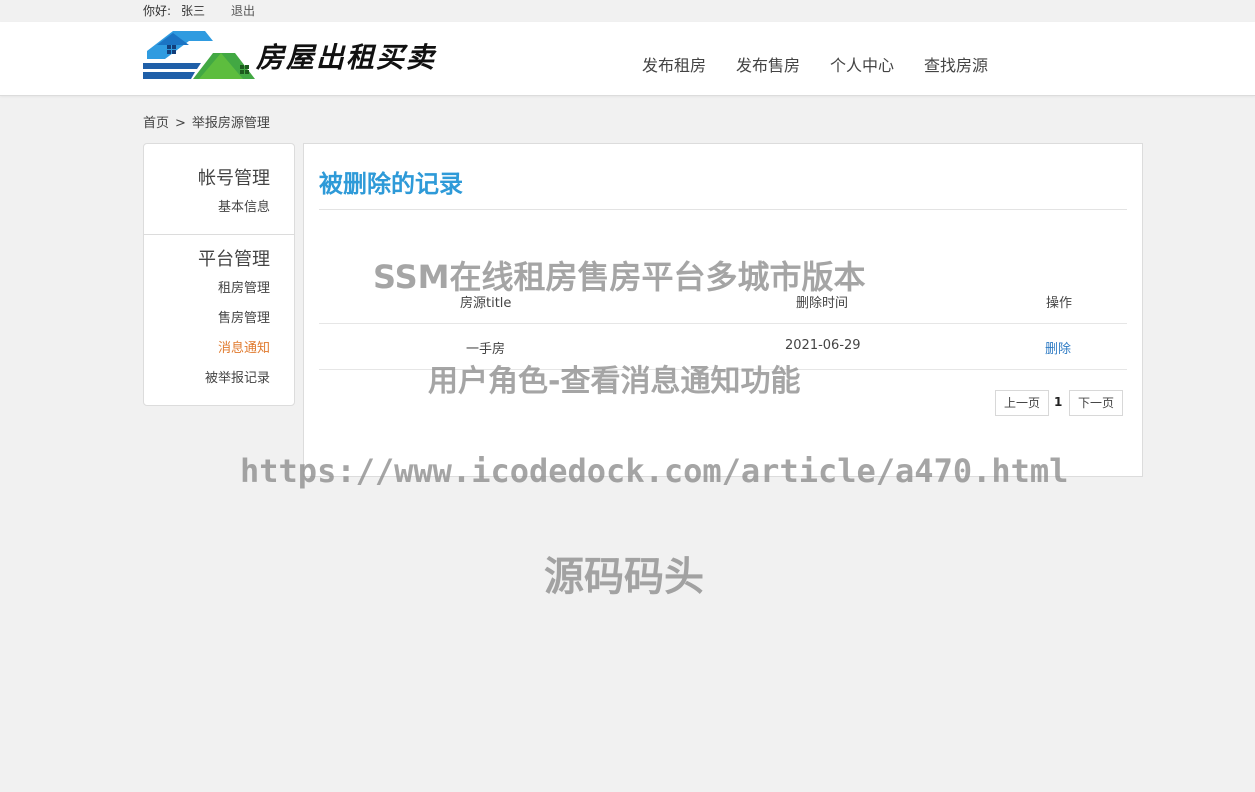 The image size is (1255, 792). Describe the element at coordinates (1058, 347) in the screenshot. I see `delete-link: 删除` at that location.